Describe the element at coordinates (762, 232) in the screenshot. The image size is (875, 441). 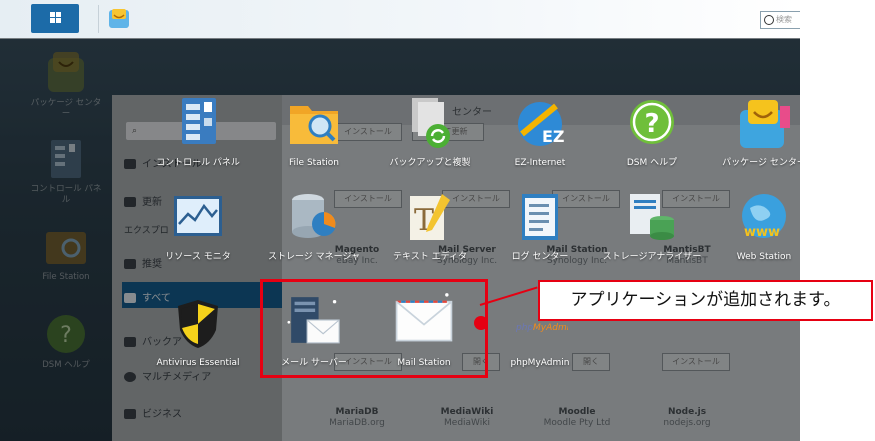
I see `svg-text: www` at that location.